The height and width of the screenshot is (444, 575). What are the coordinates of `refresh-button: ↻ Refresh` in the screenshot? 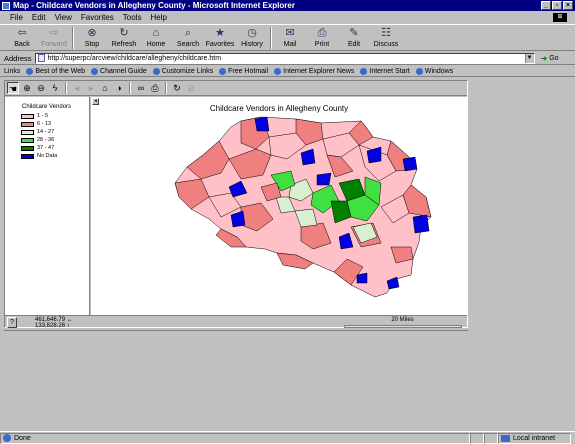 It's located at (124, 36).